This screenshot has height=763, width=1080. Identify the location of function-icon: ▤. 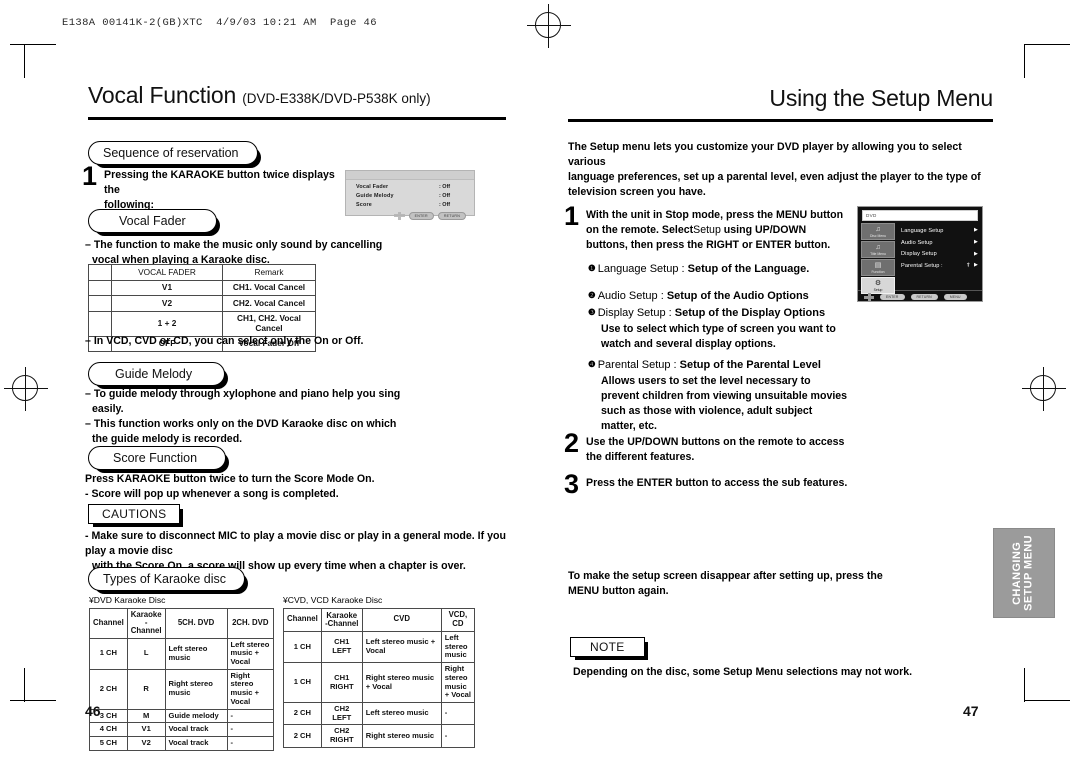
(878, 265).